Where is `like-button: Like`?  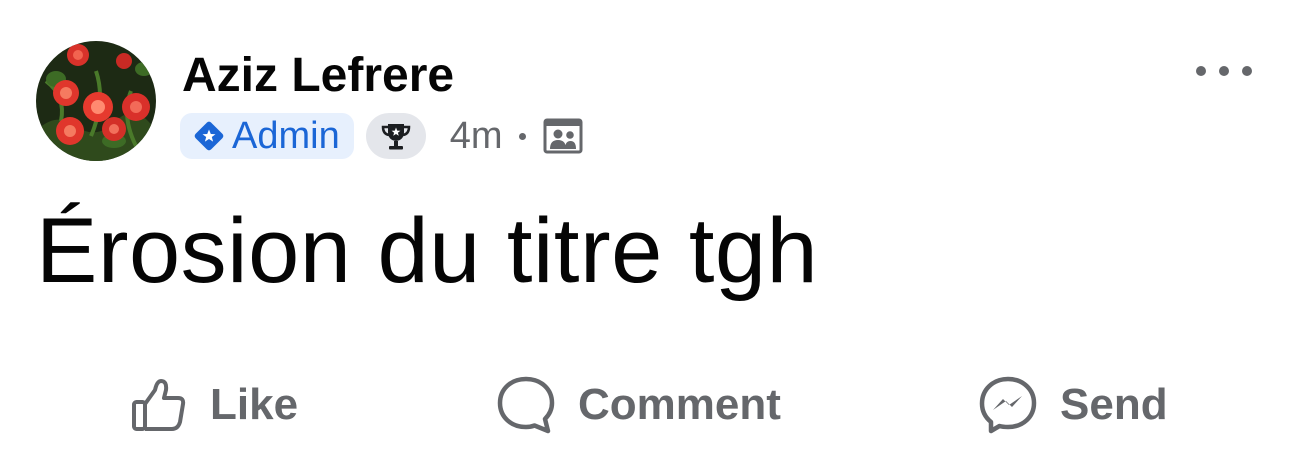 like-button: Like is located at coordinates (214, 405).